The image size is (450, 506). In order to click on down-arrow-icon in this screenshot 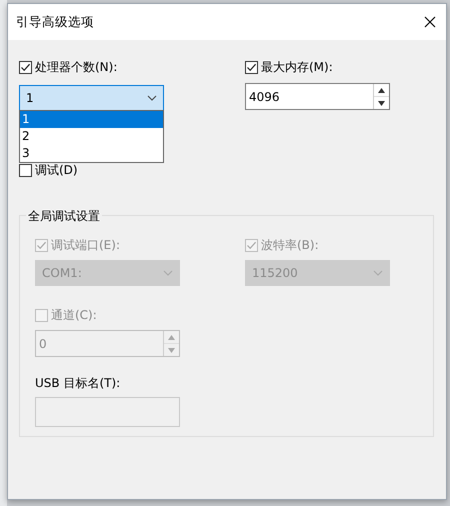, I will do `click(381, 103)`.